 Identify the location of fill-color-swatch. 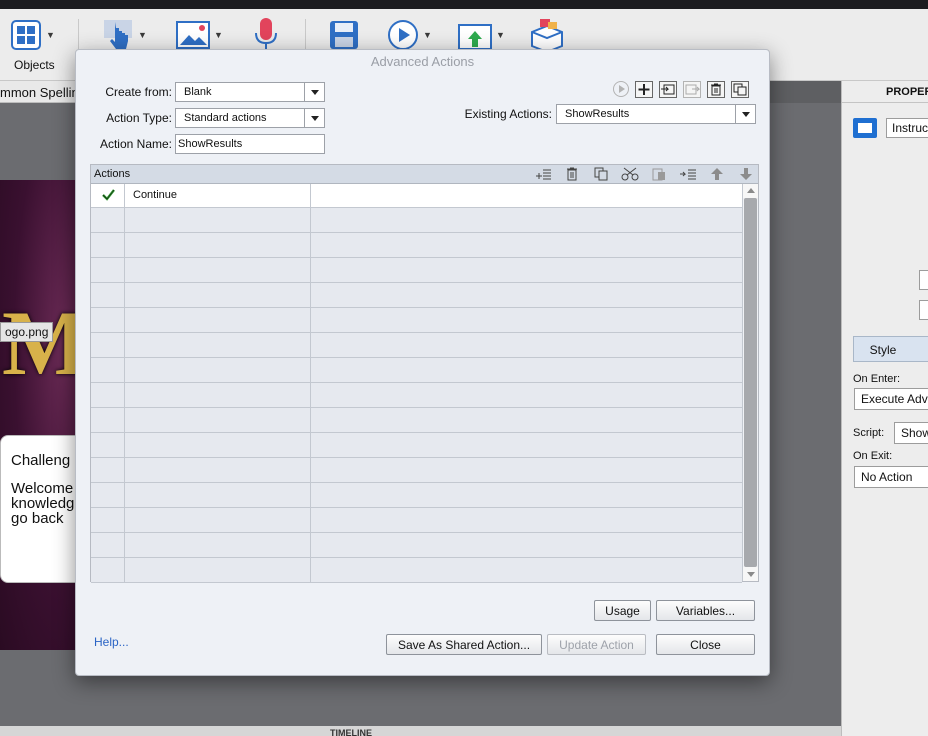
(865, 128).